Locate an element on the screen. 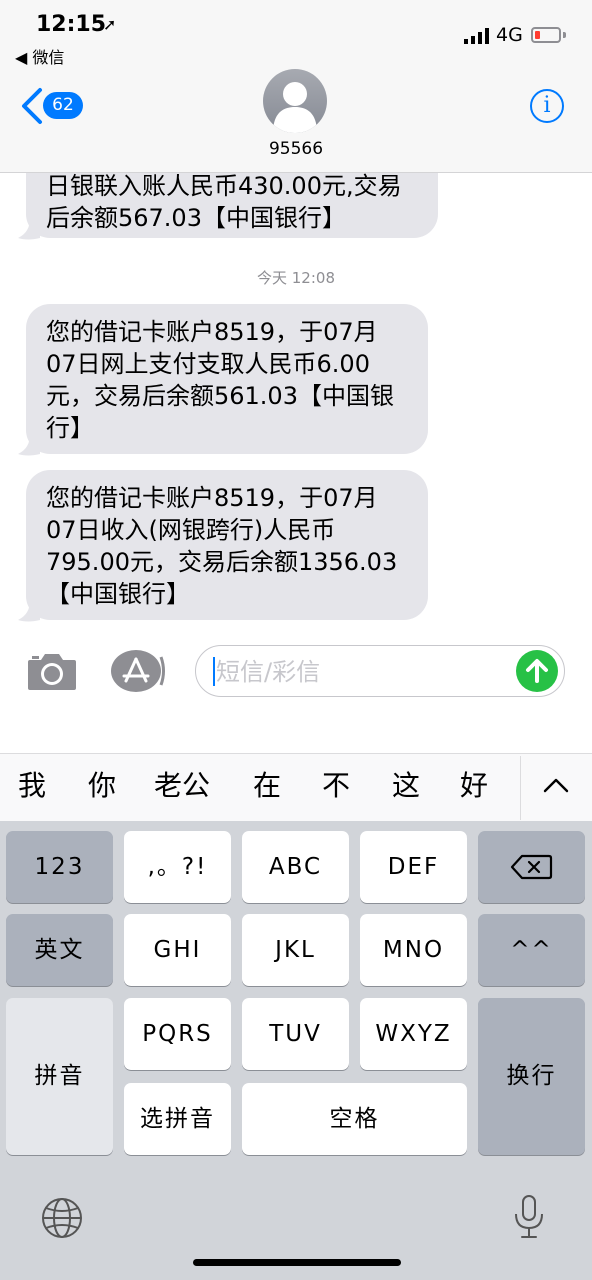 The height and width of the screenshot is (1280, 592). send-icon is located at coordinates (537, 671).